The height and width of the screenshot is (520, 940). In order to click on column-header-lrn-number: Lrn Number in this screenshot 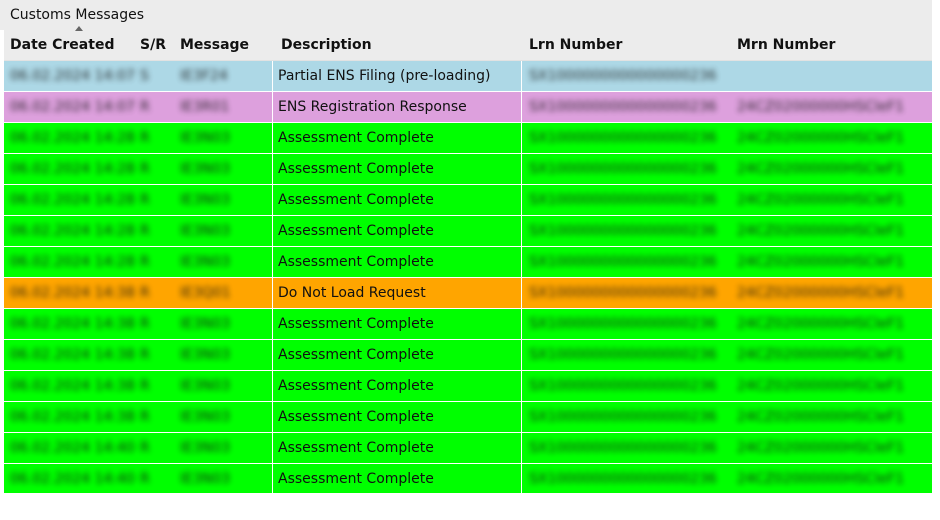, I will do `click(575, 45)`.